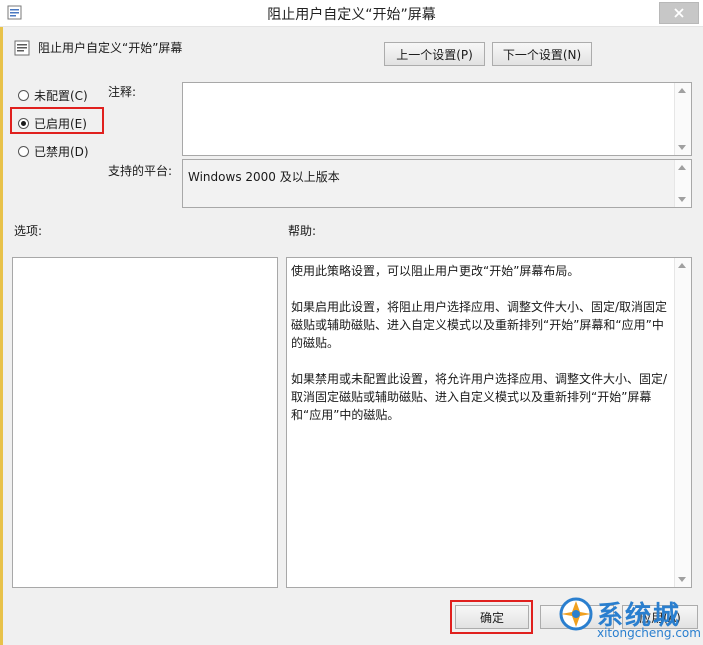  What do you see at coordinates (542, 54) in the screenshot?
I see `next-setting-button: 下一个设置(N)` at bounding box center [542, 54].